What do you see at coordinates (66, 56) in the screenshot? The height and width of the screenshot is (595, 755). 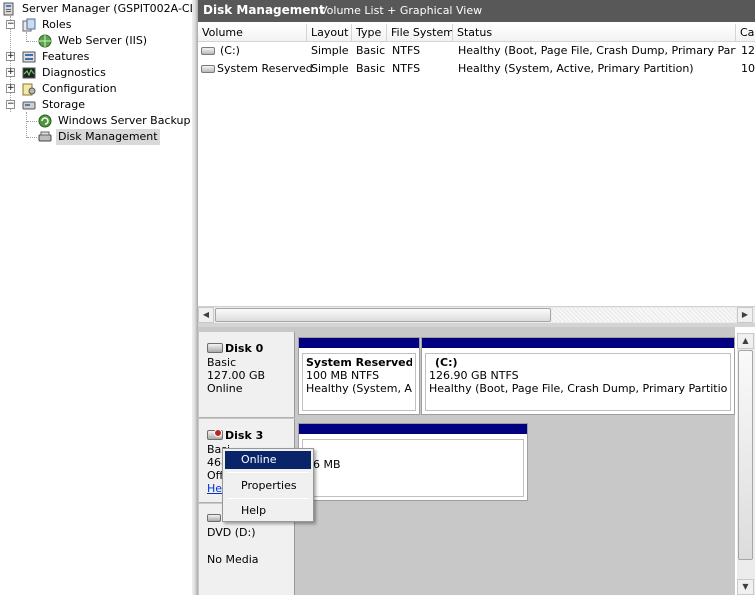 I see `tree-item-label: Features` at bounding box center [66, 56].